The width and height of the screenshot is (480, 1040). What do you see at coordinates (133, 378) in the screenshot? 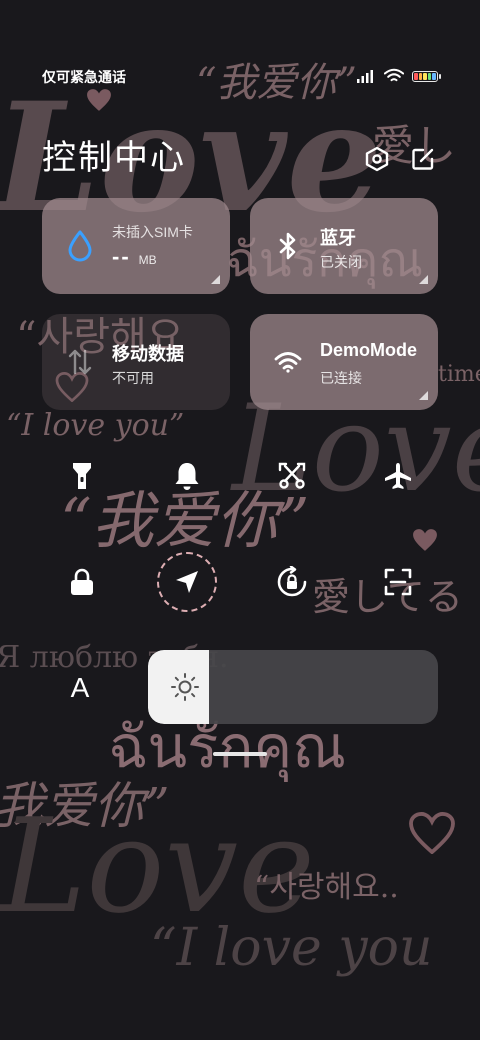
I see `mobile-data-status: 不可用` at bounding box center [133, 378].